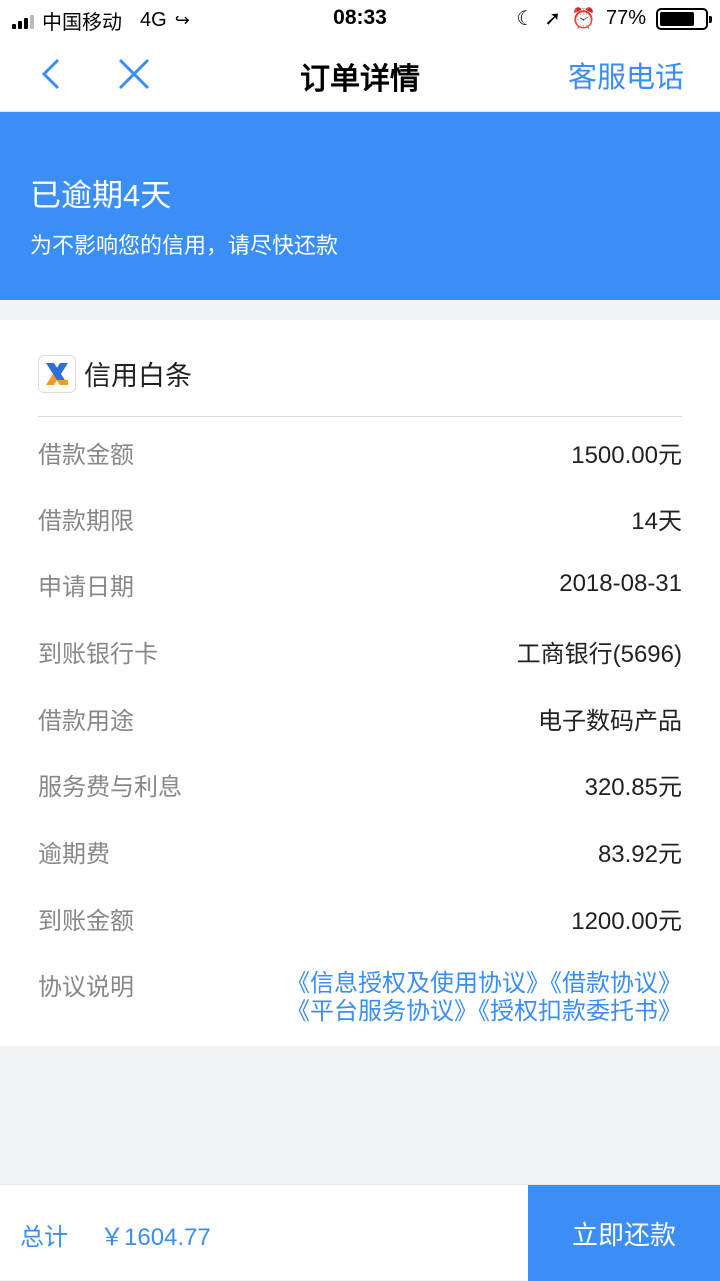  I want to click on detail-label: 借款期限, so click(86, 521).